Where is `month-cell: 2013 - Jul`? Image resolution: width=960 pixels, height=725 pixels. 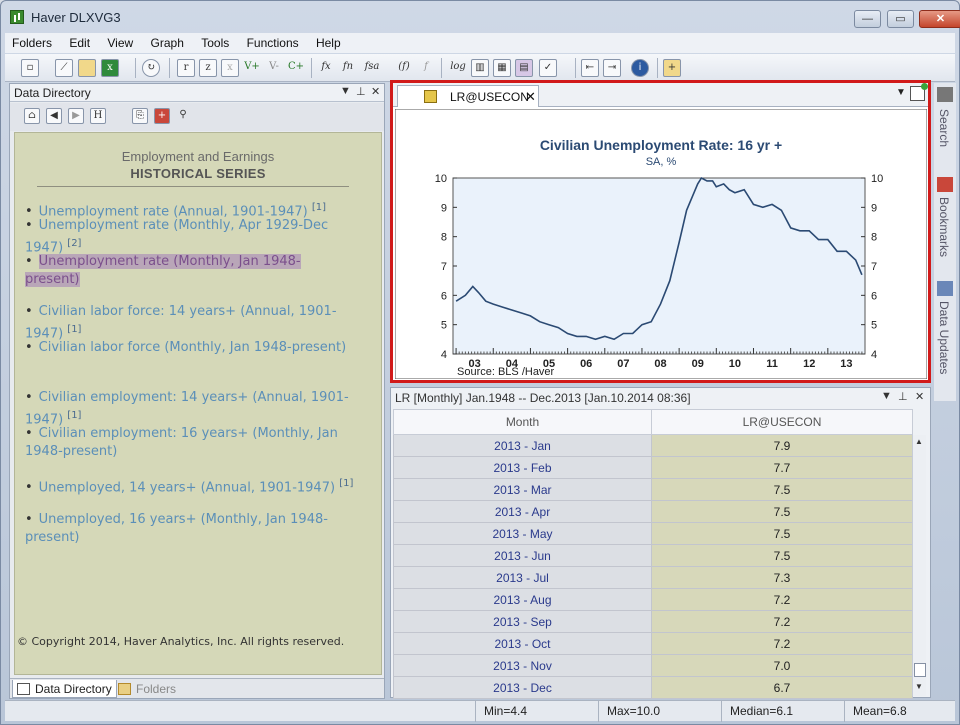
month-cell: 2013 - Jul is located at coordinates (522, 577).